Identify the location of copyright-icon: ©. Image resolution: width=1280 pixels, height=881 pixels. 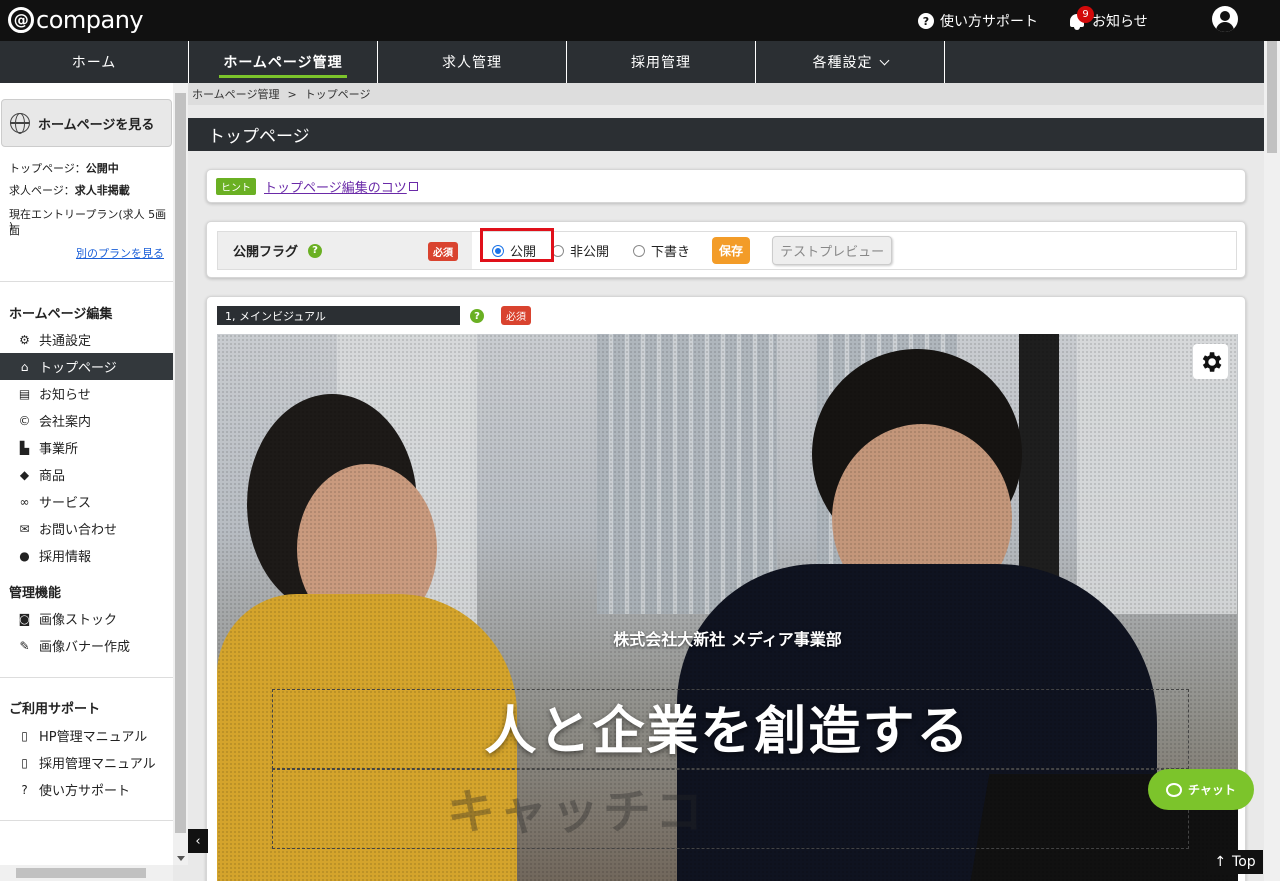
(24, 420).